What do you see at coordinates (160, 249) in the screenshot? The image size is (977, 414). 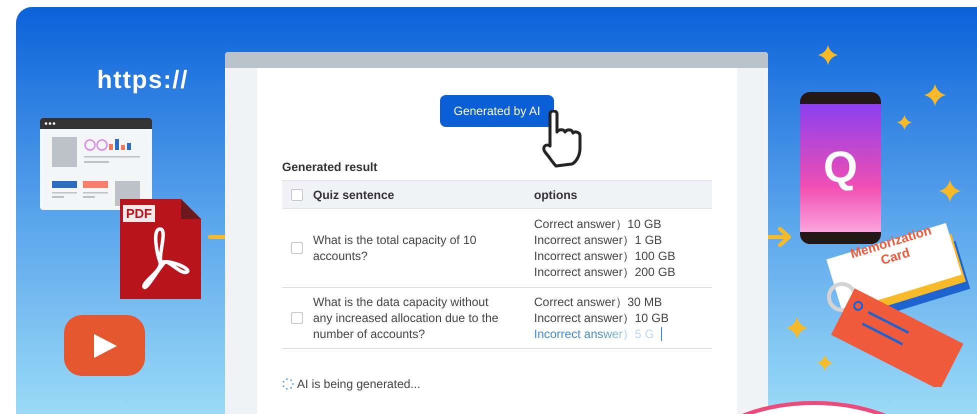 I see `pdf-file-icon` at bounding box center [160, 249].